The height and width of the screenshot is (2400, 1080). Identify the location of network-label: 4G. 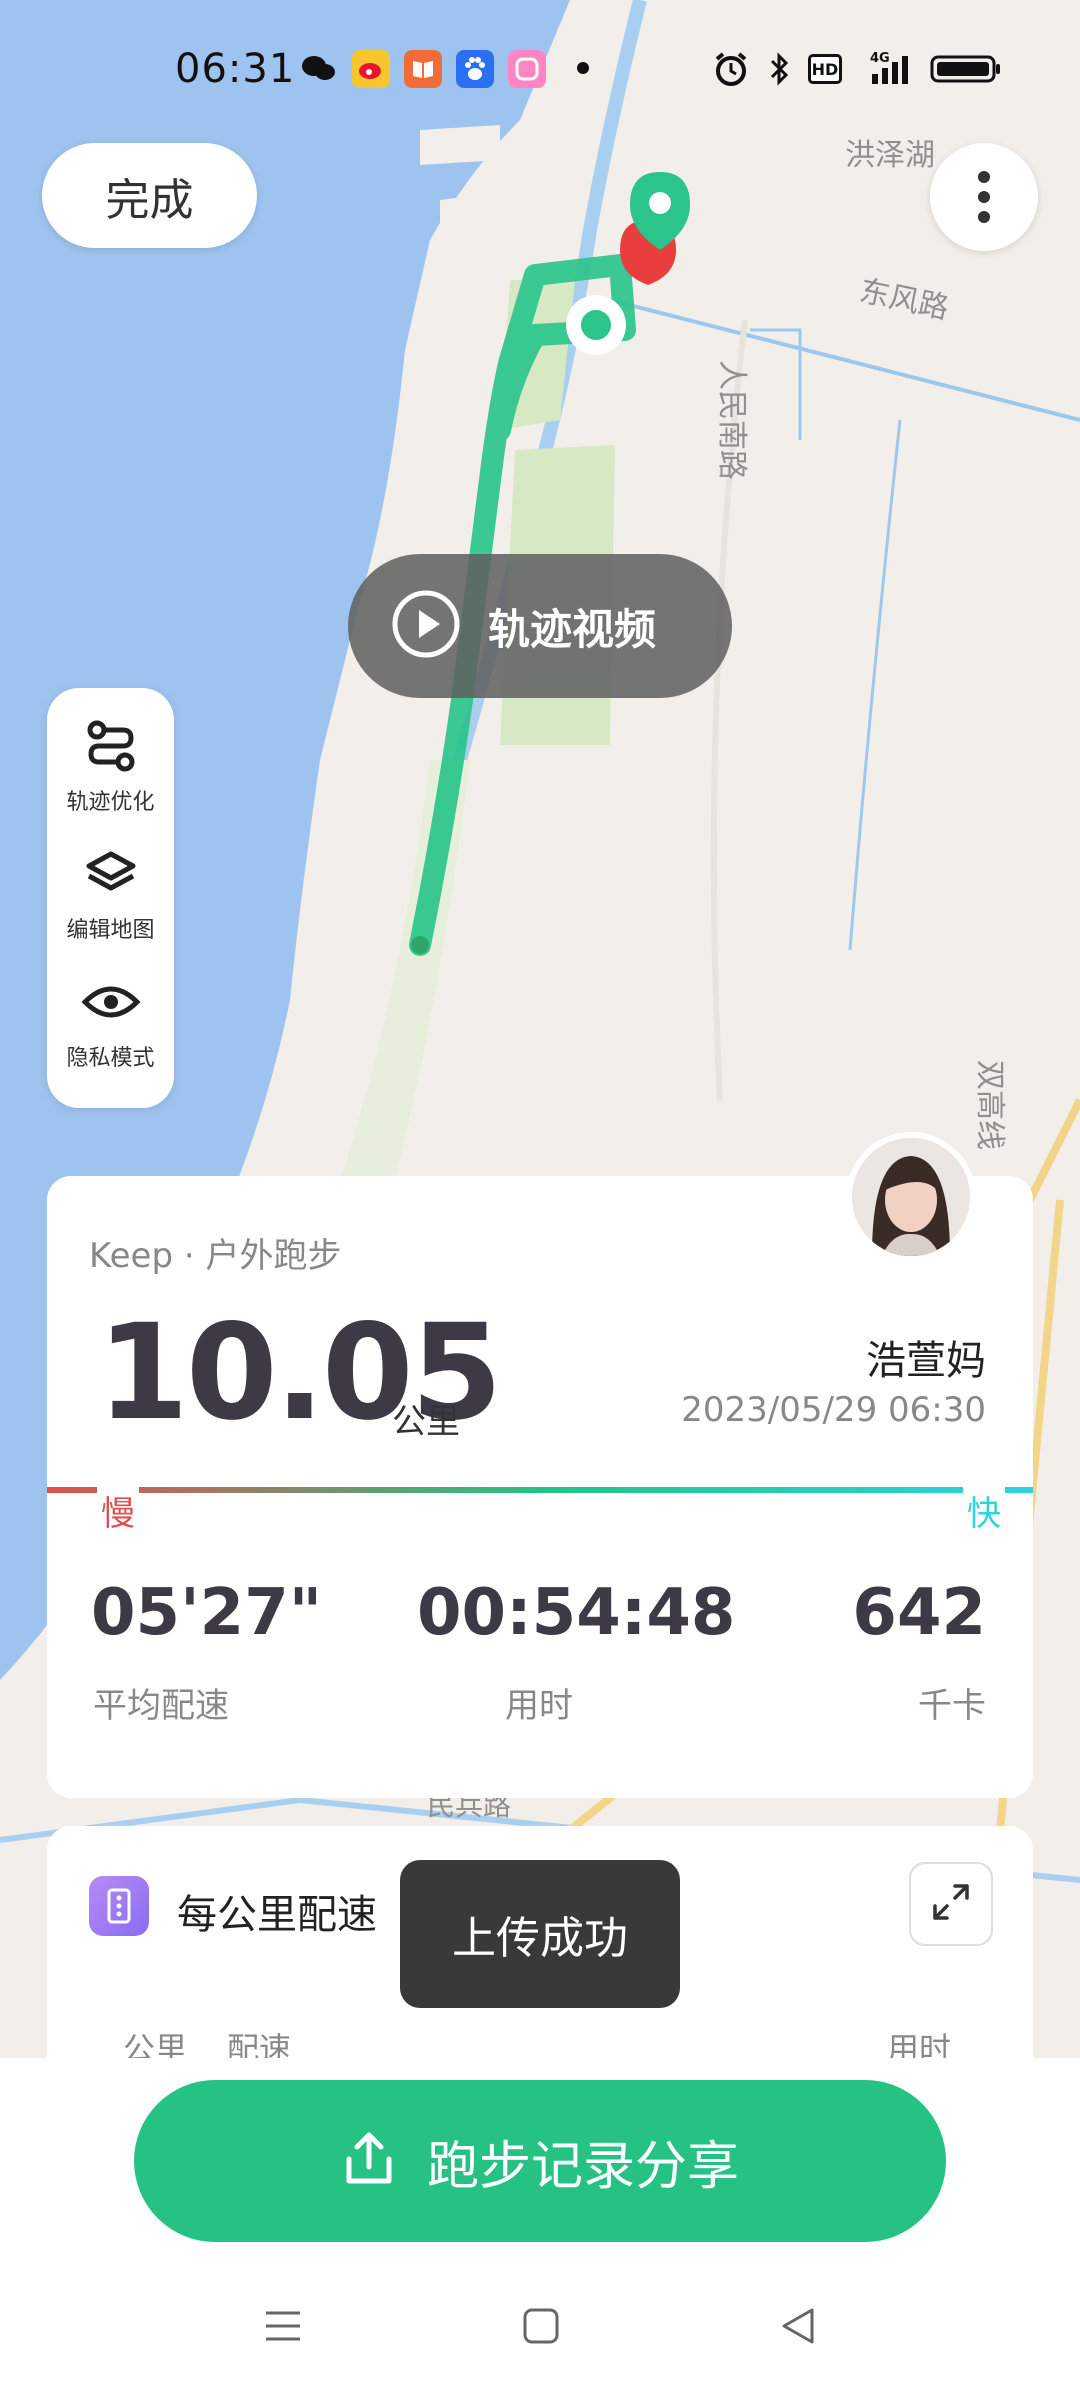
(880, 58).